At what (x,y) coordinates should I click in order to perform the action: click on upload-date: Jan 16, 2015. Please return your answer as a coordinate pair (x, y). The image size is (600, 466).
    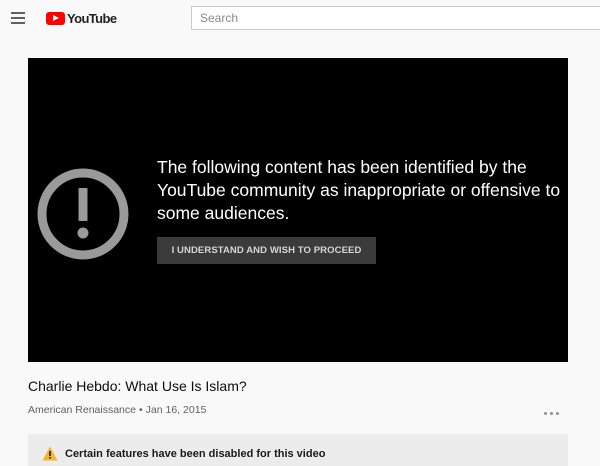
    Looking at the image, I should click on (176, 410).